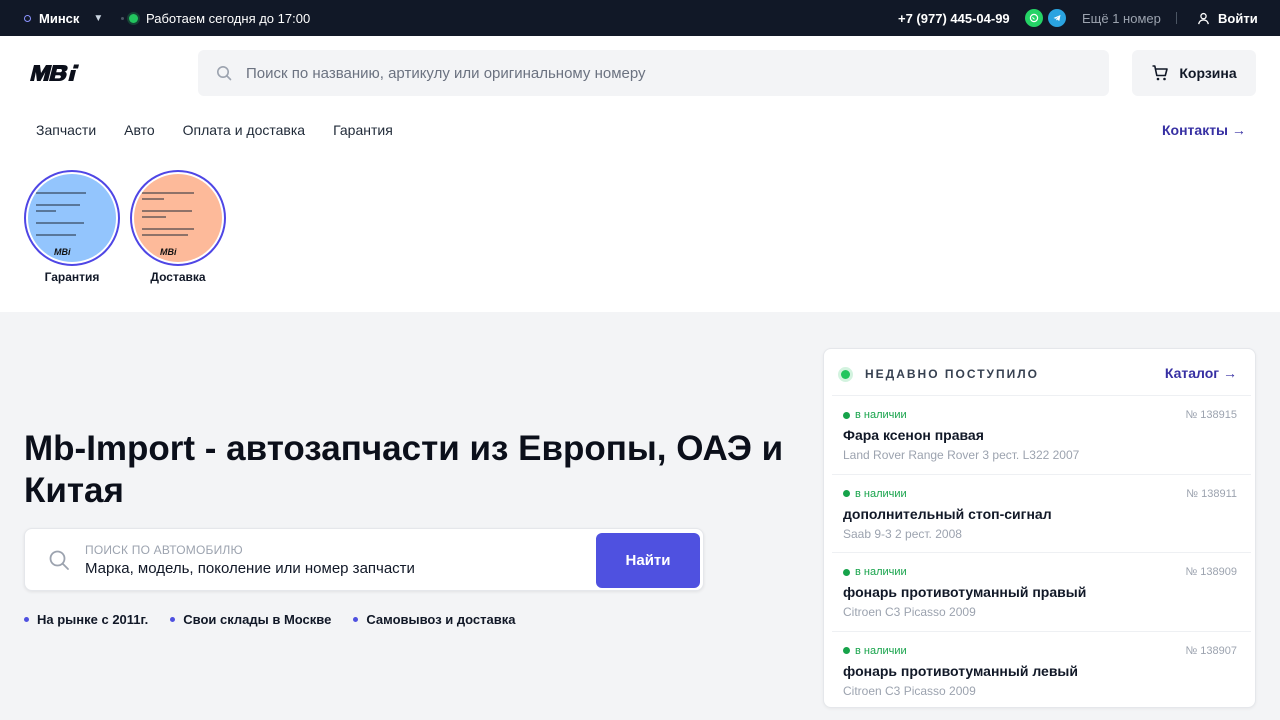  I want to click on main-nav: Запчасти Авто Оплата и доставка Гарантия, so click(214, 130).